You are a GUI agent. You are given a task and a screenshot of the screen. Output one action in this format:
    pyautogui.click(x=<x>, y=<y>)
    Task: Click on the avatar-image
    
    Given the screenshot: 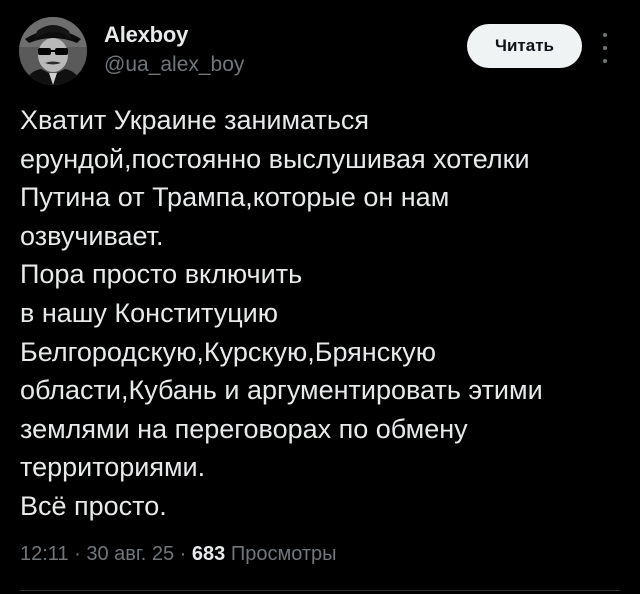 What is the action you would take?
    pyautogui.click(x=53, y=51)
    